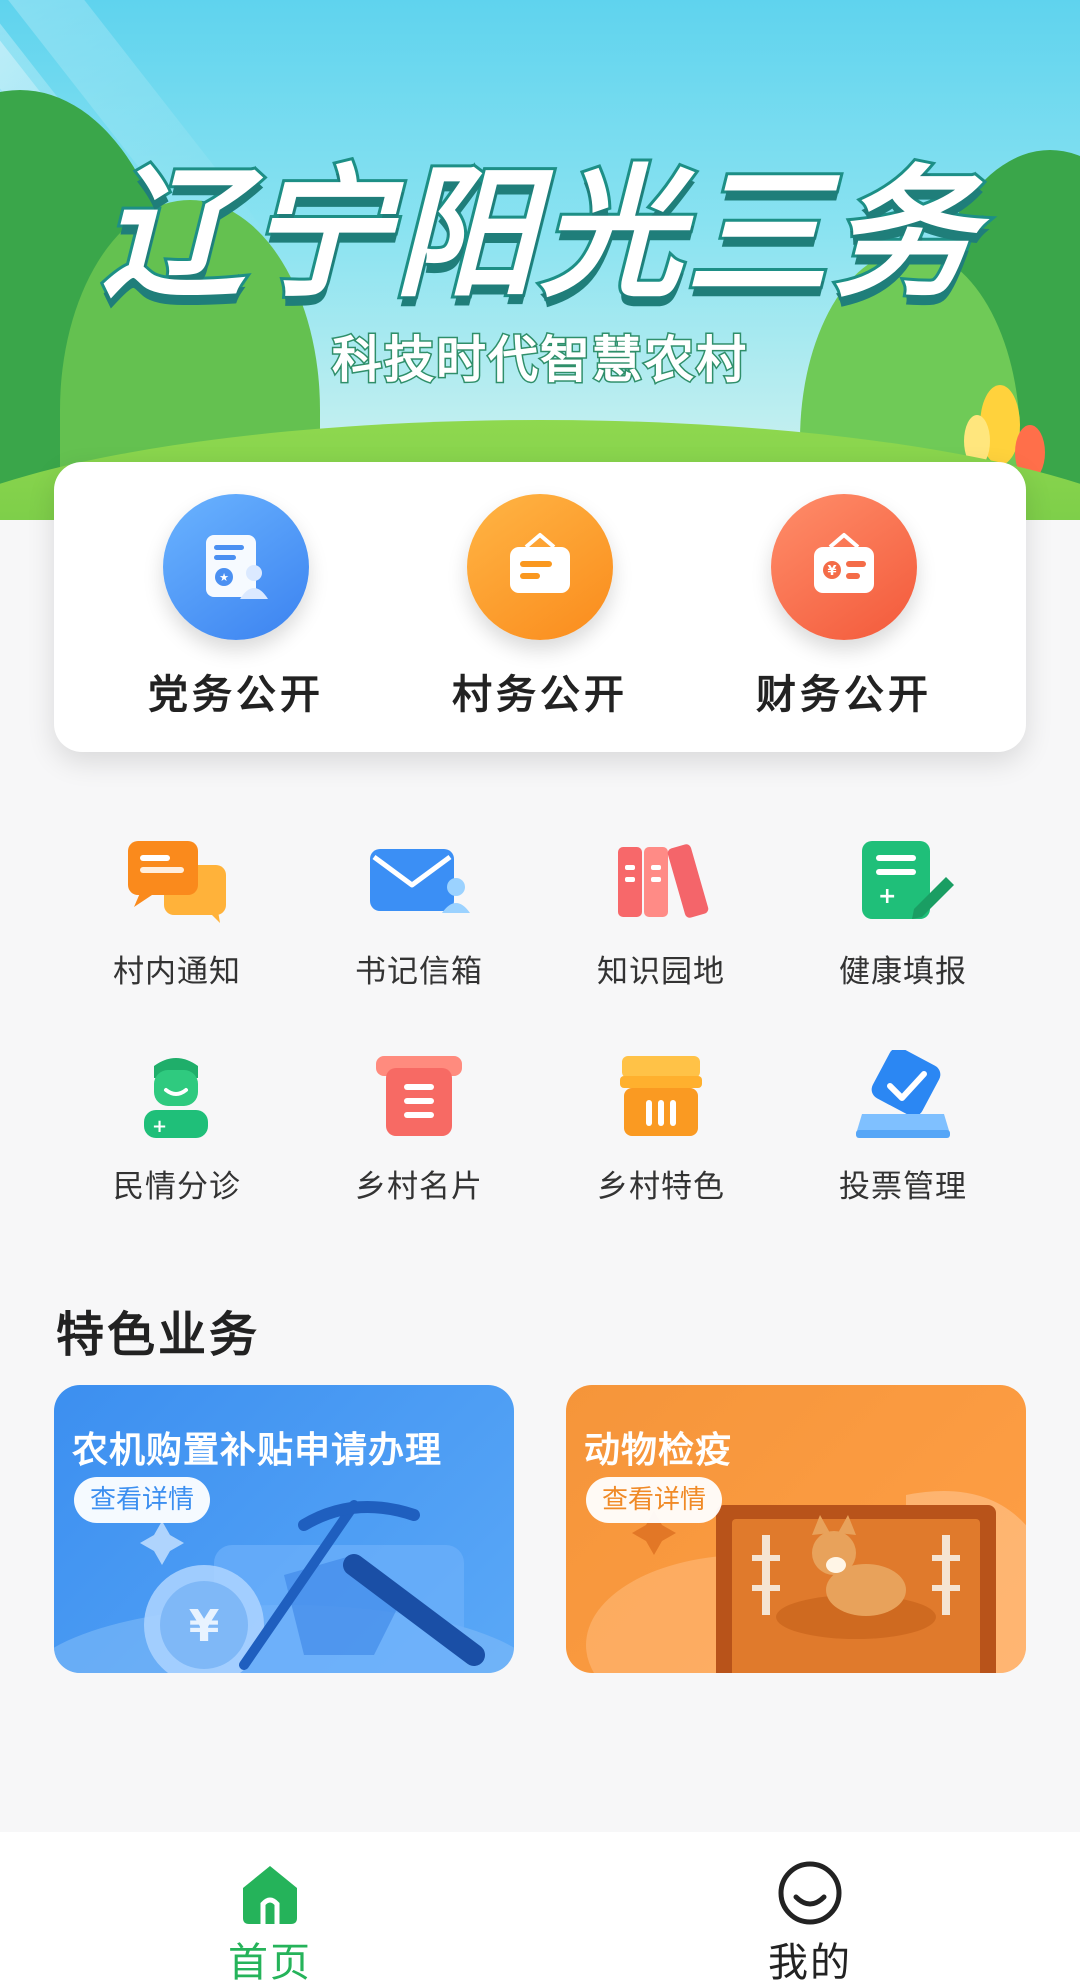 The height and width of the screenshot is (1988, 1080). I want to click on mailbox-icon, so click(419, 880).